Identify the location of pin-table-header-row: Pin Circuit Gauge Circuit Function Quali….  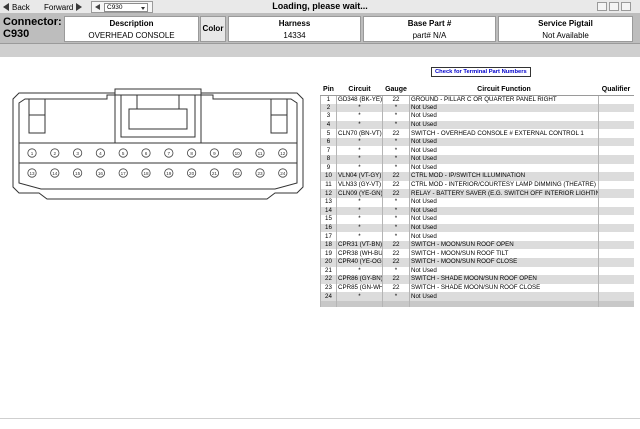
(477, 91).